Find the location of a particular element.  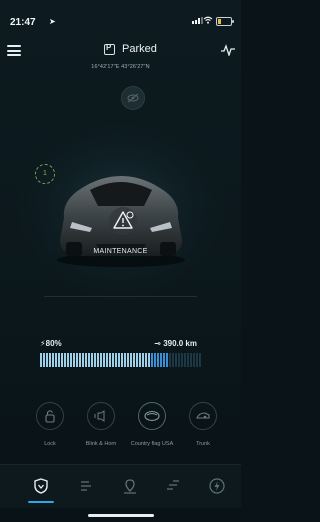

range-icon: ⊸ is located at coordinates (159, 343).